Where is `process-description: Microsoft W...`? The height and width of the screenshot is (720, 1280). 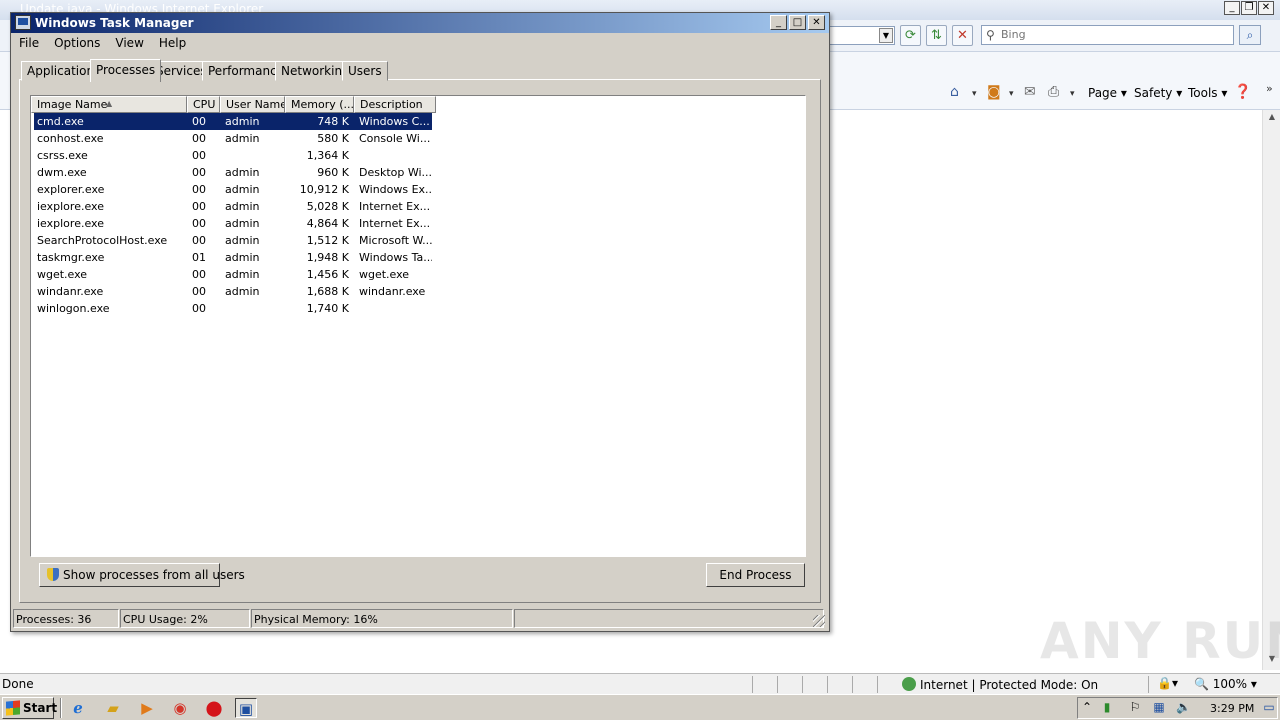 process-description: Microsoft W... is located at coordinates (395, 240).